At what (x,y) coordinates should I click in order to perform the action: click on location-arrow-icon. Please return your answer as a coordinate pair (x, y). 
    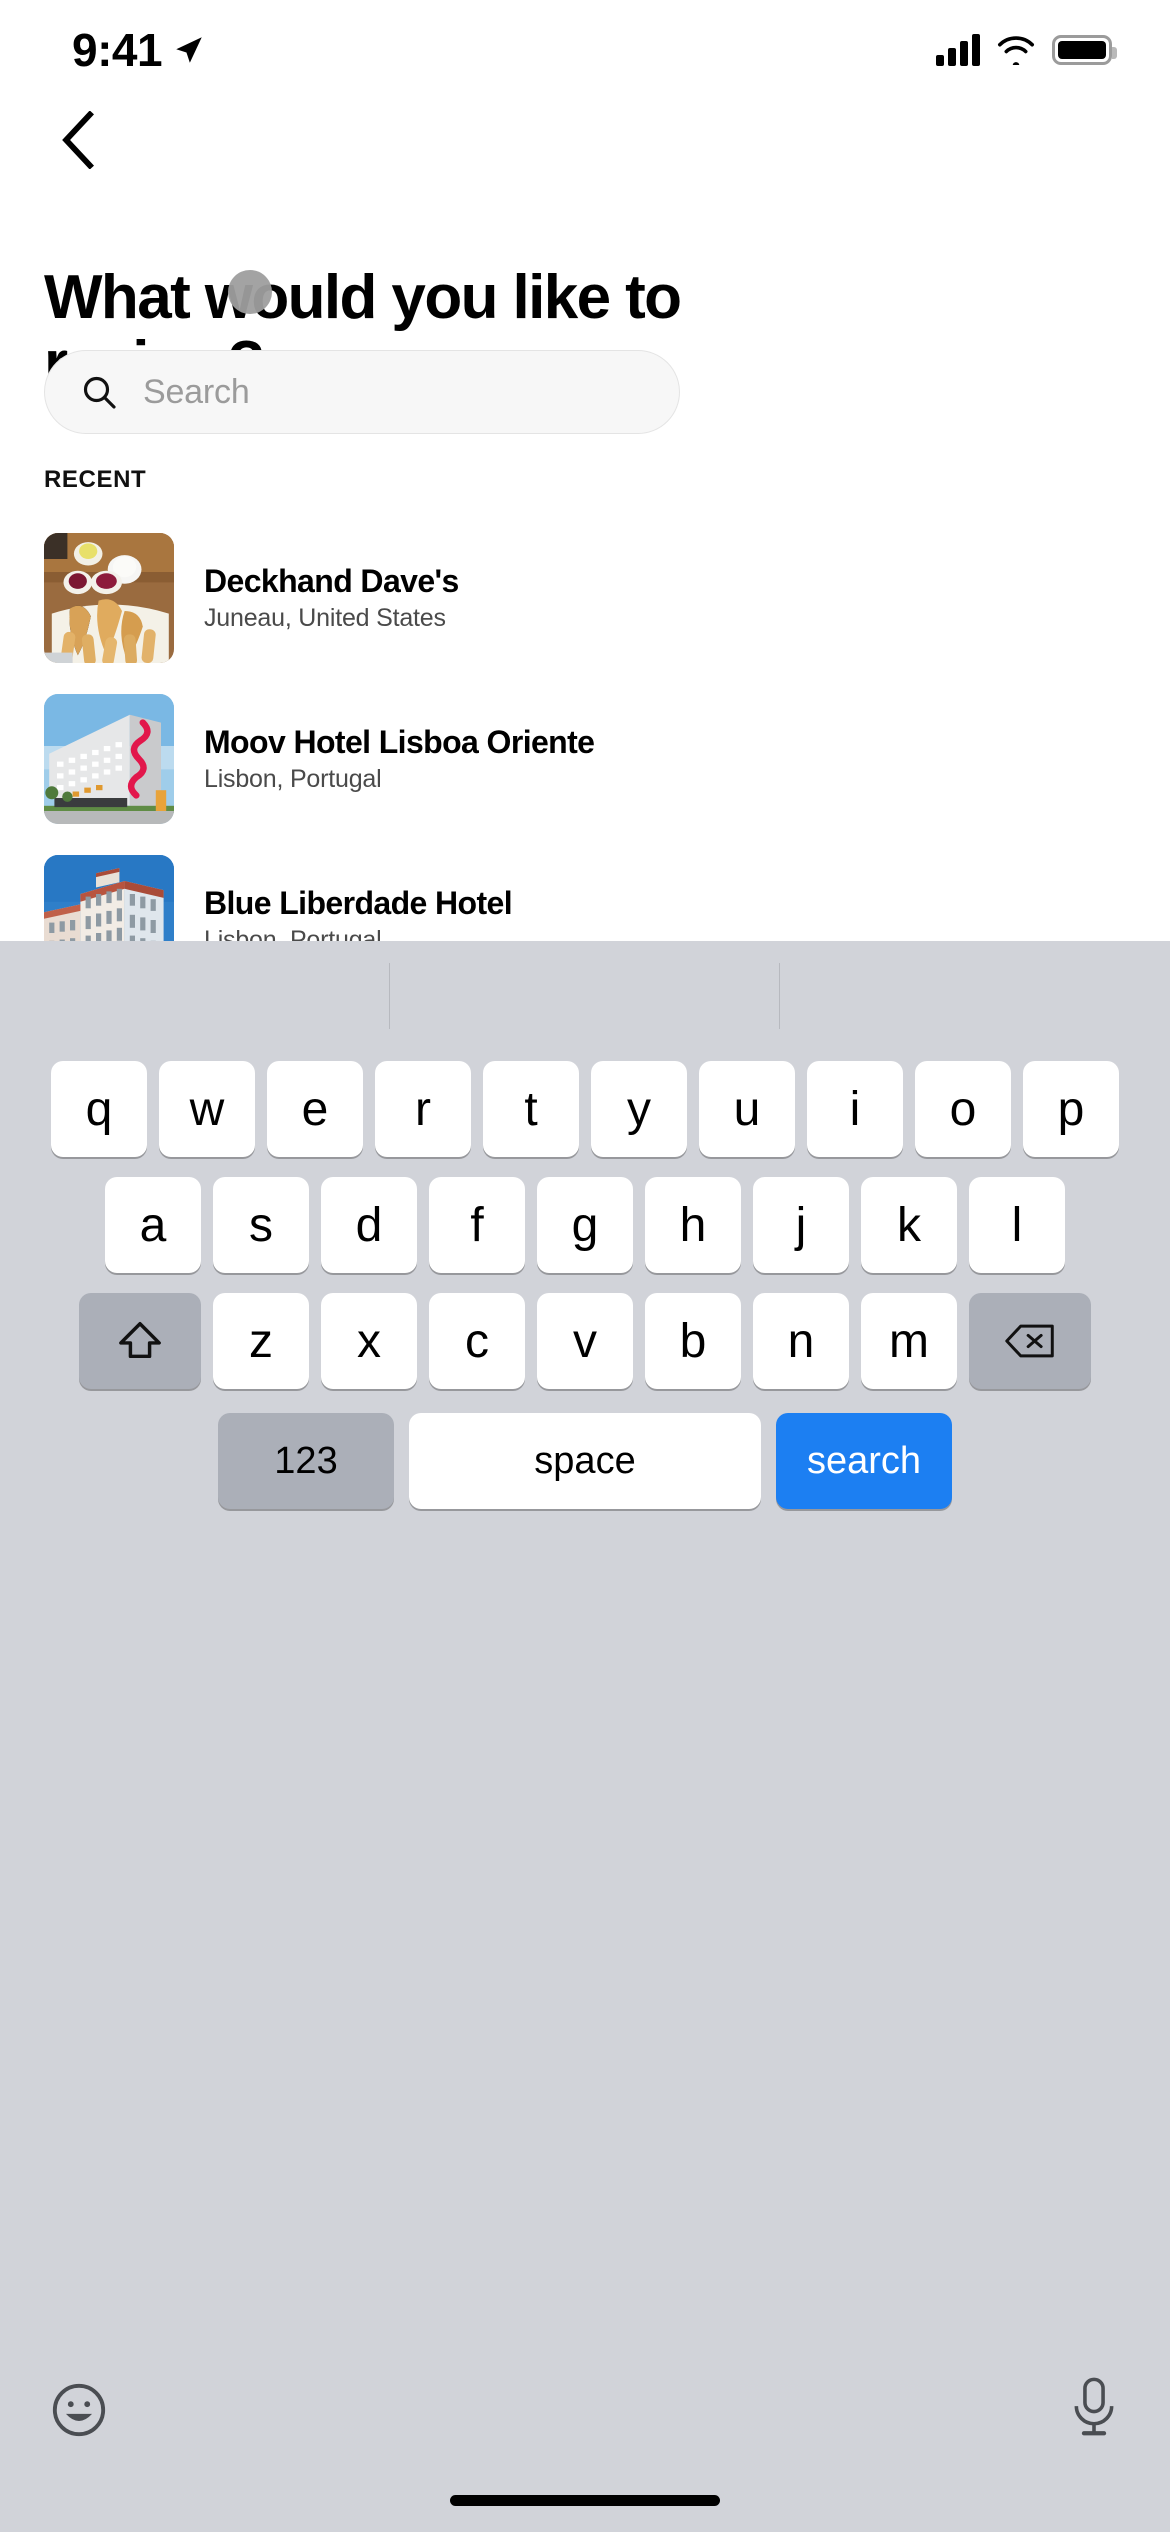
    Looking at the image, I should click on (189, 50).